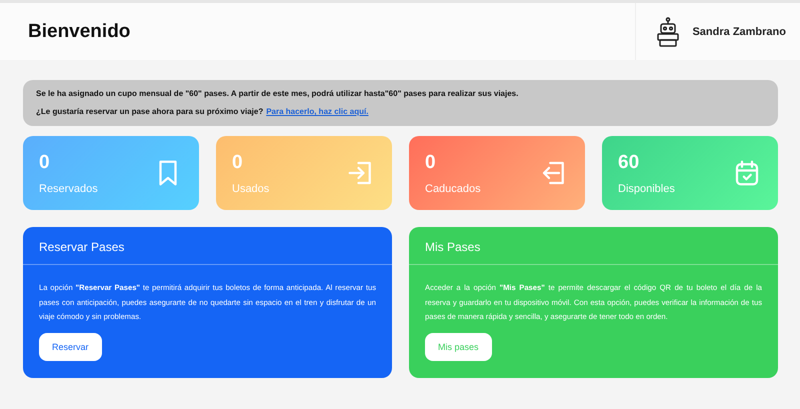 Image resolution: width=800 pixels, height=409 pixels. Describe the element at coordinates (278, 93) in the screenshot. I see `notice-text: Se le ha asignado un cupo mensual de "60" pases. A partir de este mes, podrá utilizar hasta"60" pases para realizar sus viajes.` at that location.